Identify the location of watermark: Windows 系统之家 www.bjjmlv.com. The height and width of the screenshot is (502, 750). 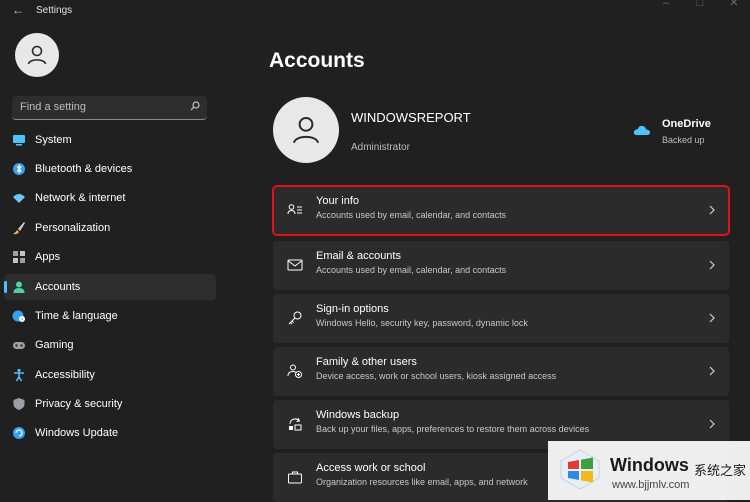
(649, 470).